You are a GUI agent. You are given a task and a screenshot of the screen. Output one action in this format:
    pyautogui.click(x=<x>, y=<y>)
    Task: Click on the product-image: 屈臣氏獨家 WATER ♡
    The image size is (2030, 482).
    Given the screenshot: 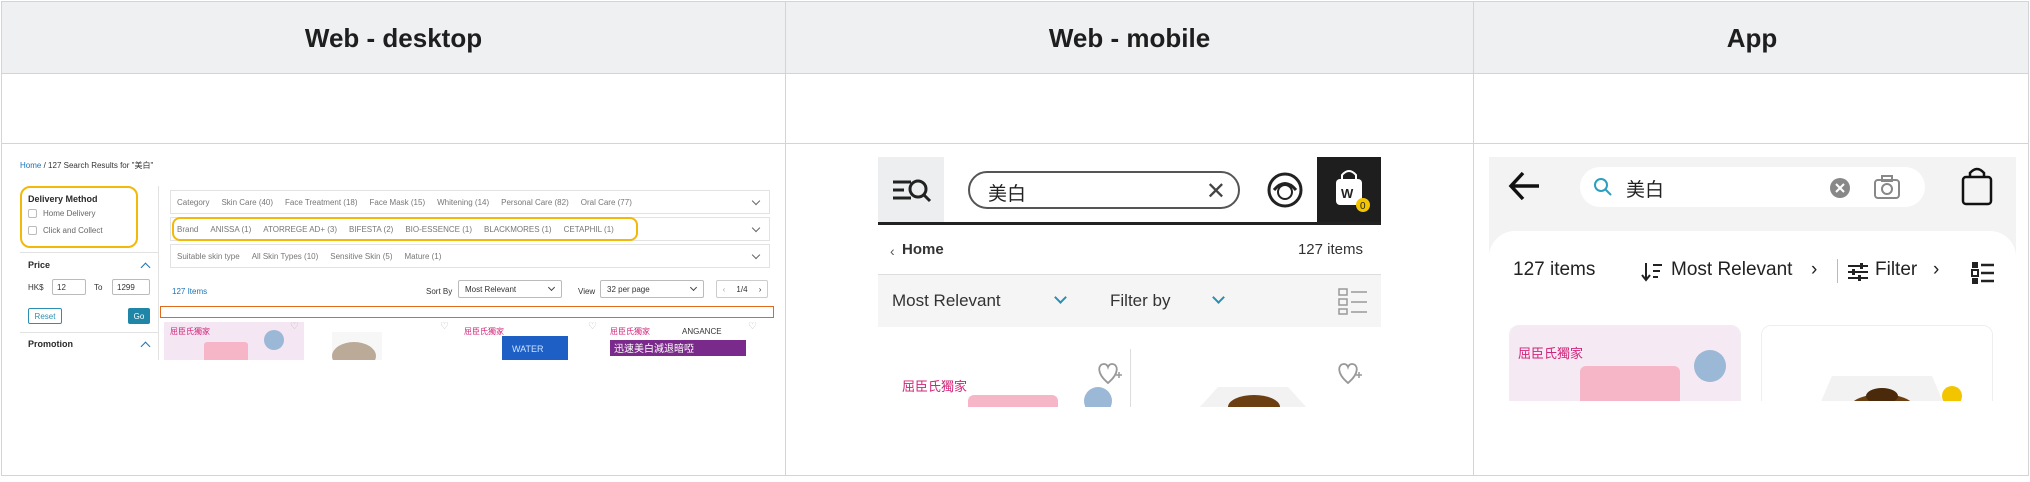 What is the action you would take?
    pyautogui.click(x=532, y=341)
    